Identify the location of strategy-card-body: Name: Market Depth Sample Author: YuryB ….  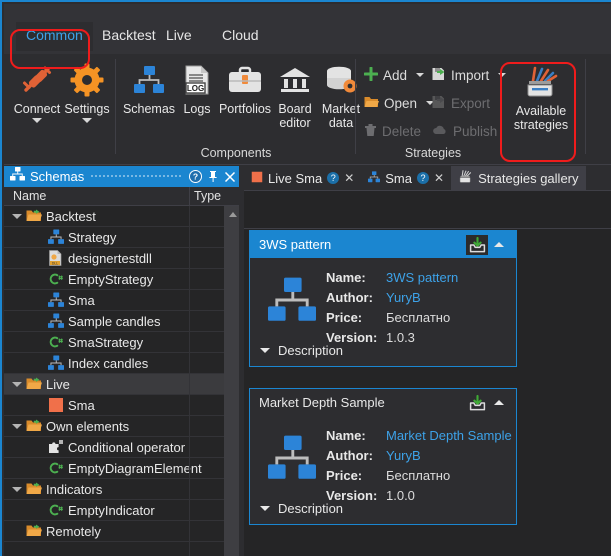
(383, 470).